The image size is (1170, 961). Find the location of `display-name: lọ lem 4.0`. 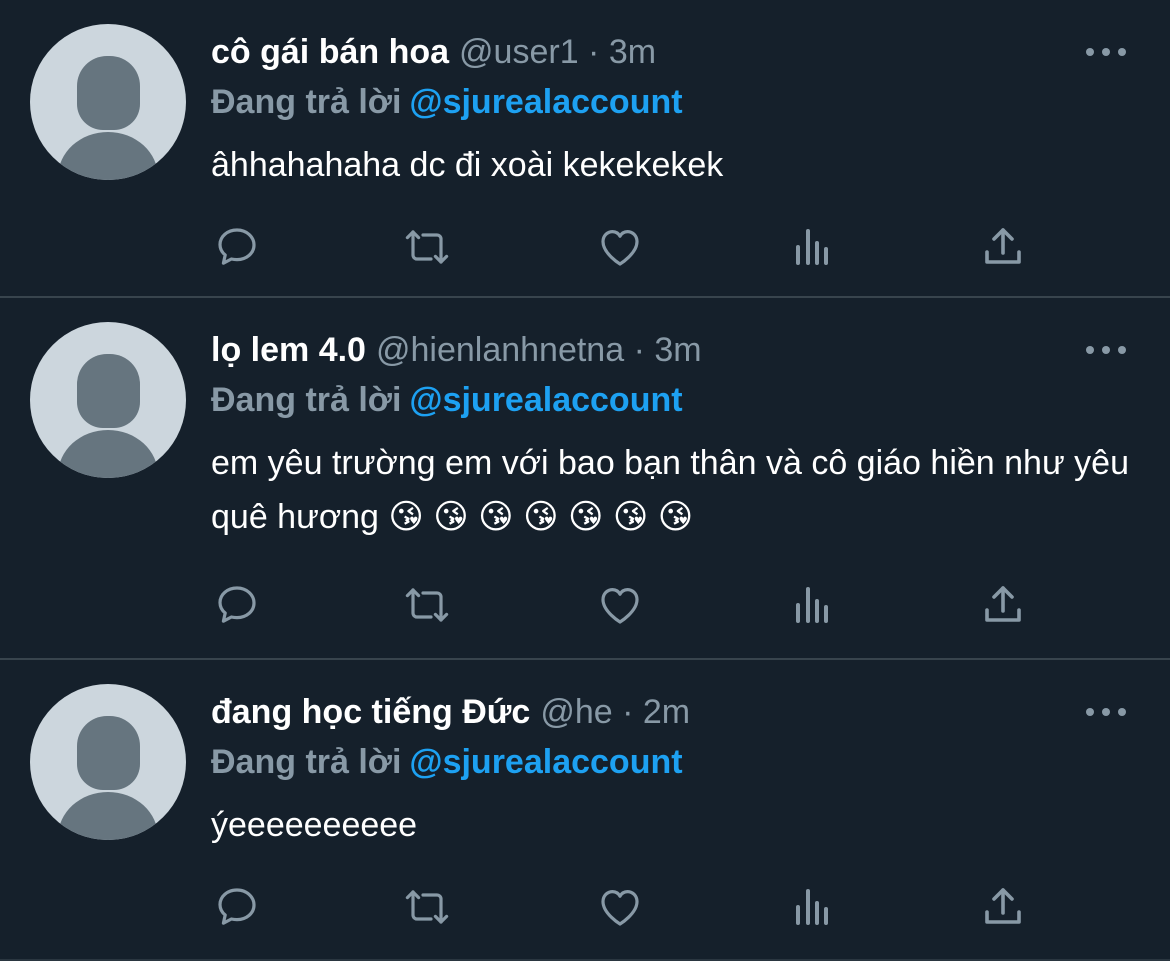

display-name: lọ lem 4.0 is located at coordinates (288, 350).